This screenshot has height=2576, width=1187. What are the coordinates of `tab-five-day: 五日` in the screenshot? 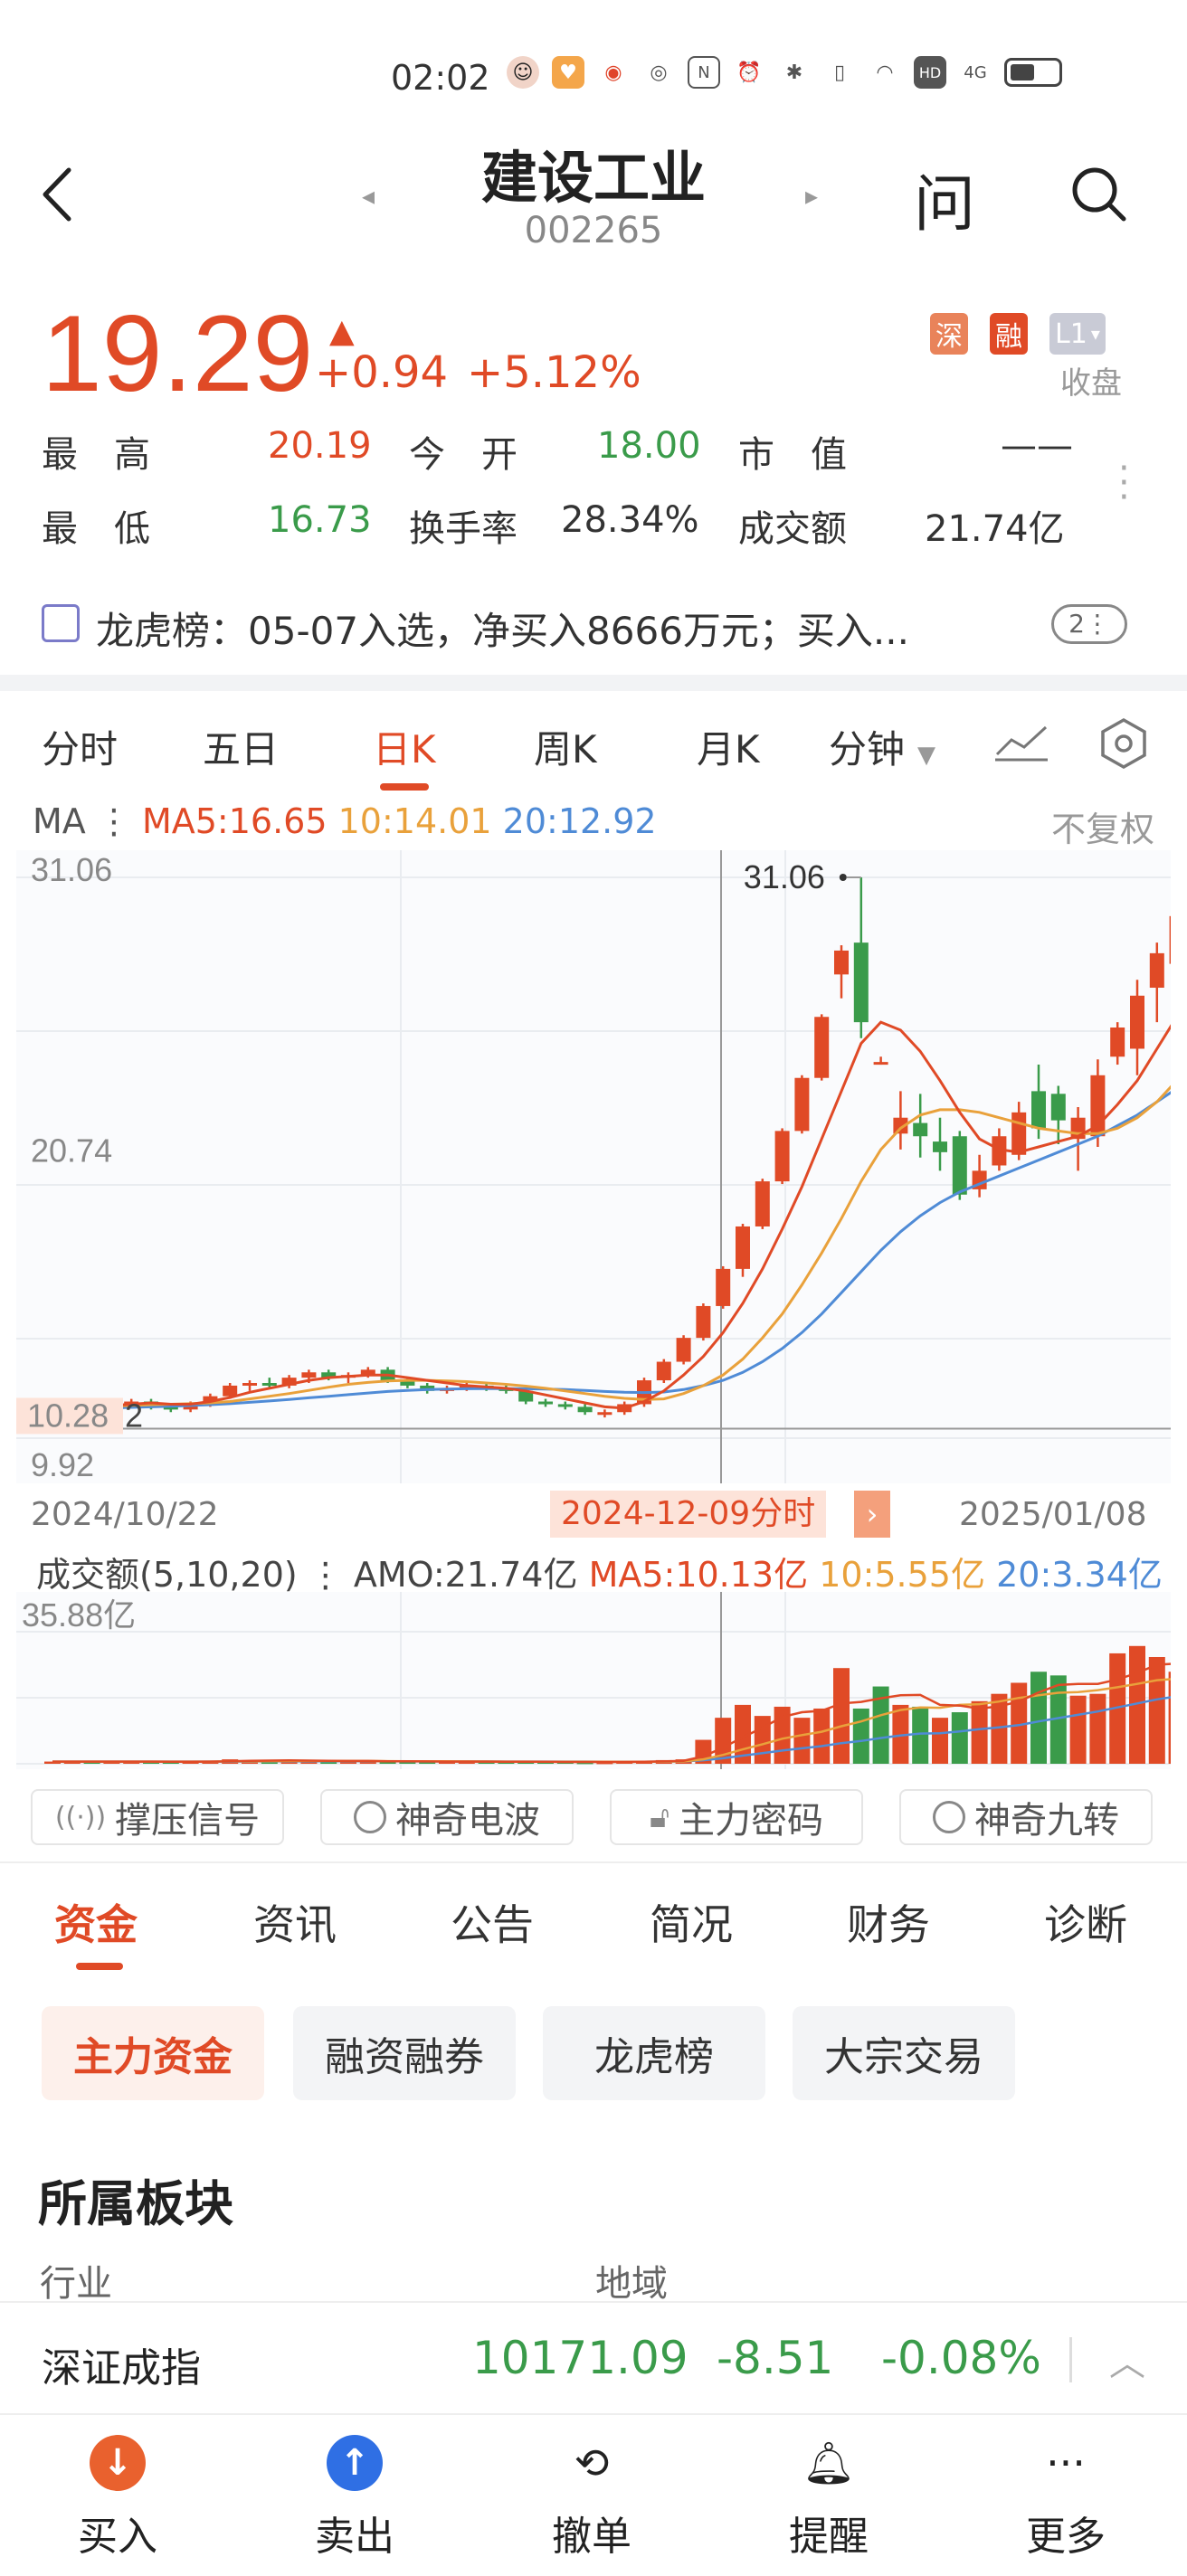 It's located at (241, 746).